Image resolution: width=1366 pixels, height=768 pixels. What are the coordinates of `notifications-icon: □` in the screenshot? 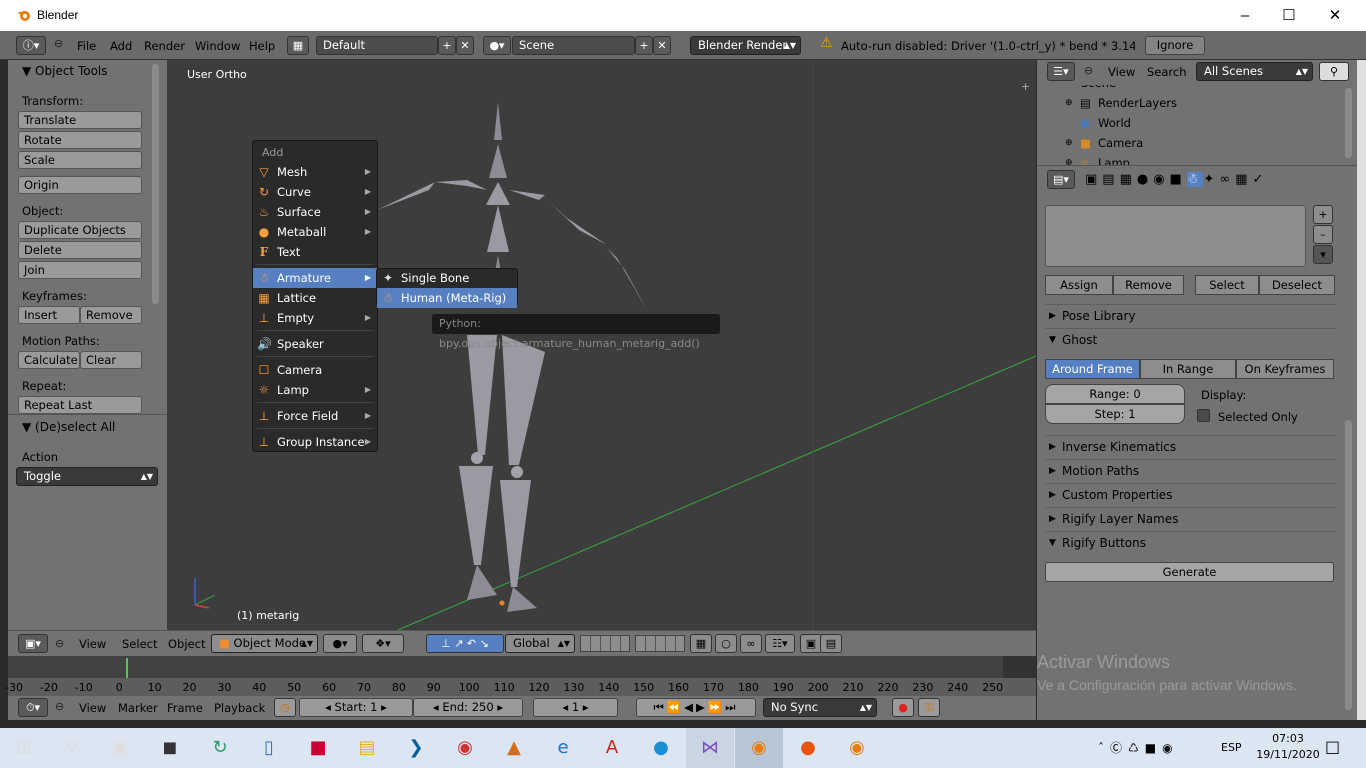 It's located at (1332, 746).